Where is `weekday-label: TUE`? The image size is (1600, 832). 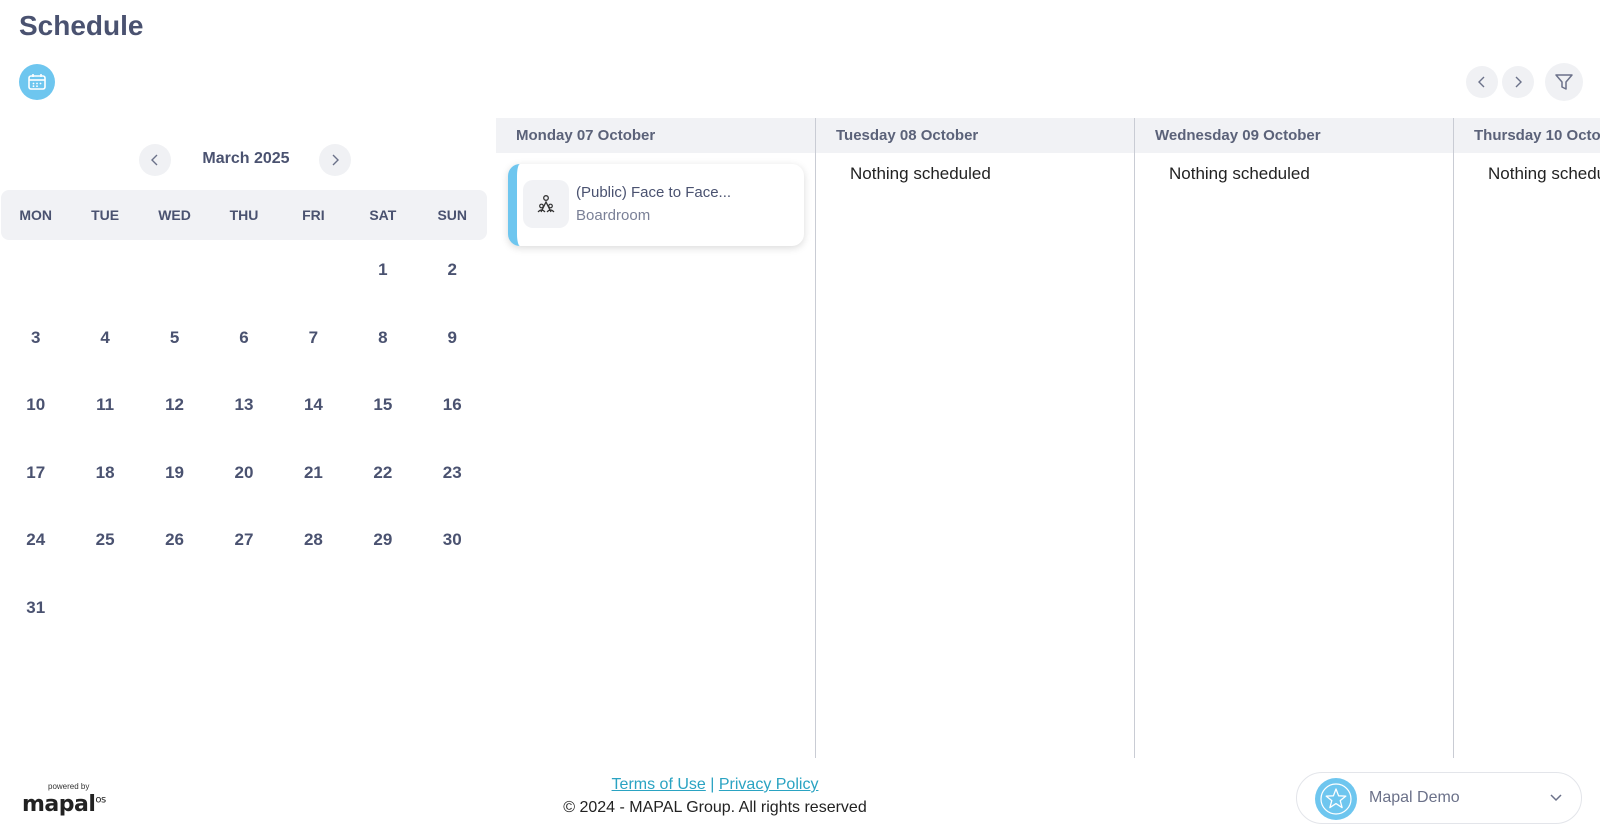 weekday-label: TUE is located at coordinates (105, 215).